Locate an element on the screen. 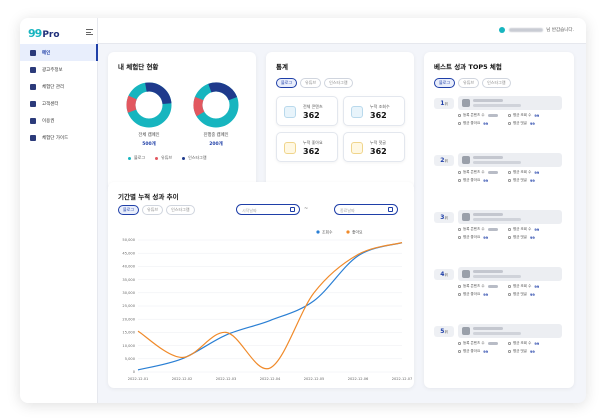 The width and height of the screenshot is (605, 420). x-tick-label: 2022.12.06 is located at coordinates (358, 379).